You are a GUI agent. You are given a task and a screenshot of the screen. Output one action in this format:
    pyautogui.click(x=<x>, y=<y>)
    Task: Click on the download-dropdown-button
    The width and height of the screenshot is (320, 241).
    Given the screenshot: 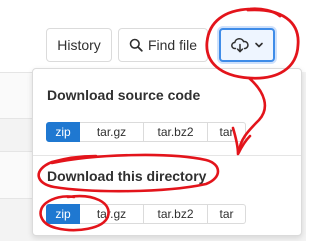 What is the action you would take?
    pyautogui.click(x=247, y=45)
    